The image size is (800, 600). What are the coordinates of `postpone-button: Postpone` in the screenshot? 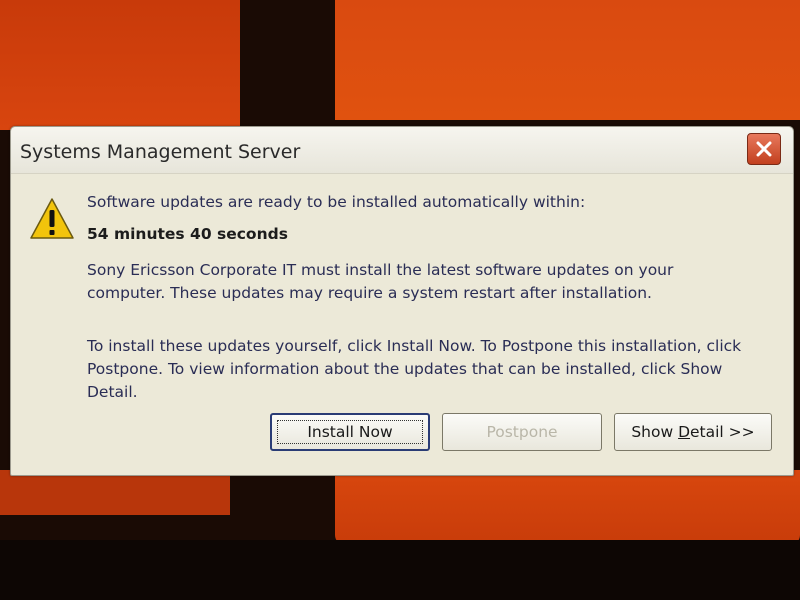 It's located at (522, 432).